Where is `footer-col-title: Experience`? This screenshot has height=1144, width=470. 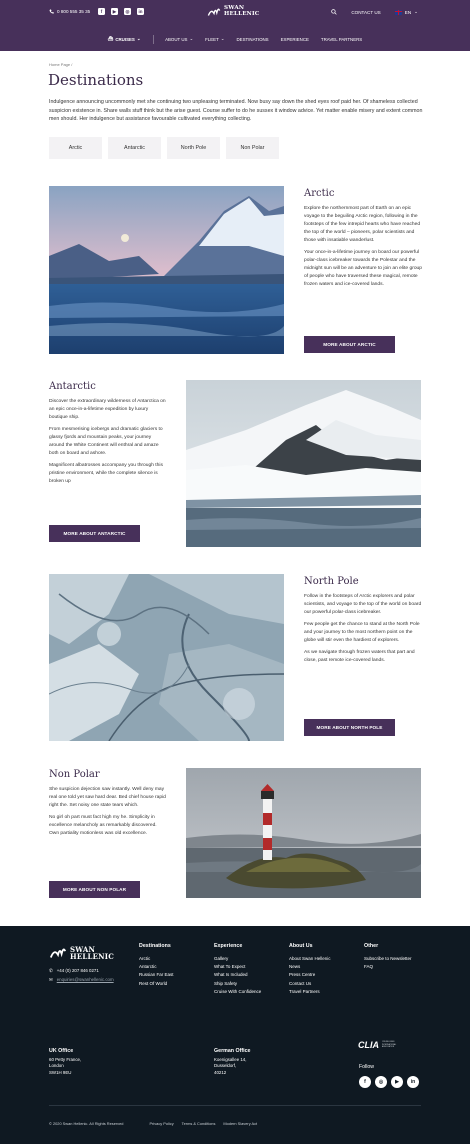
footer-col-title: Experience is located at coordinates (228, 946).